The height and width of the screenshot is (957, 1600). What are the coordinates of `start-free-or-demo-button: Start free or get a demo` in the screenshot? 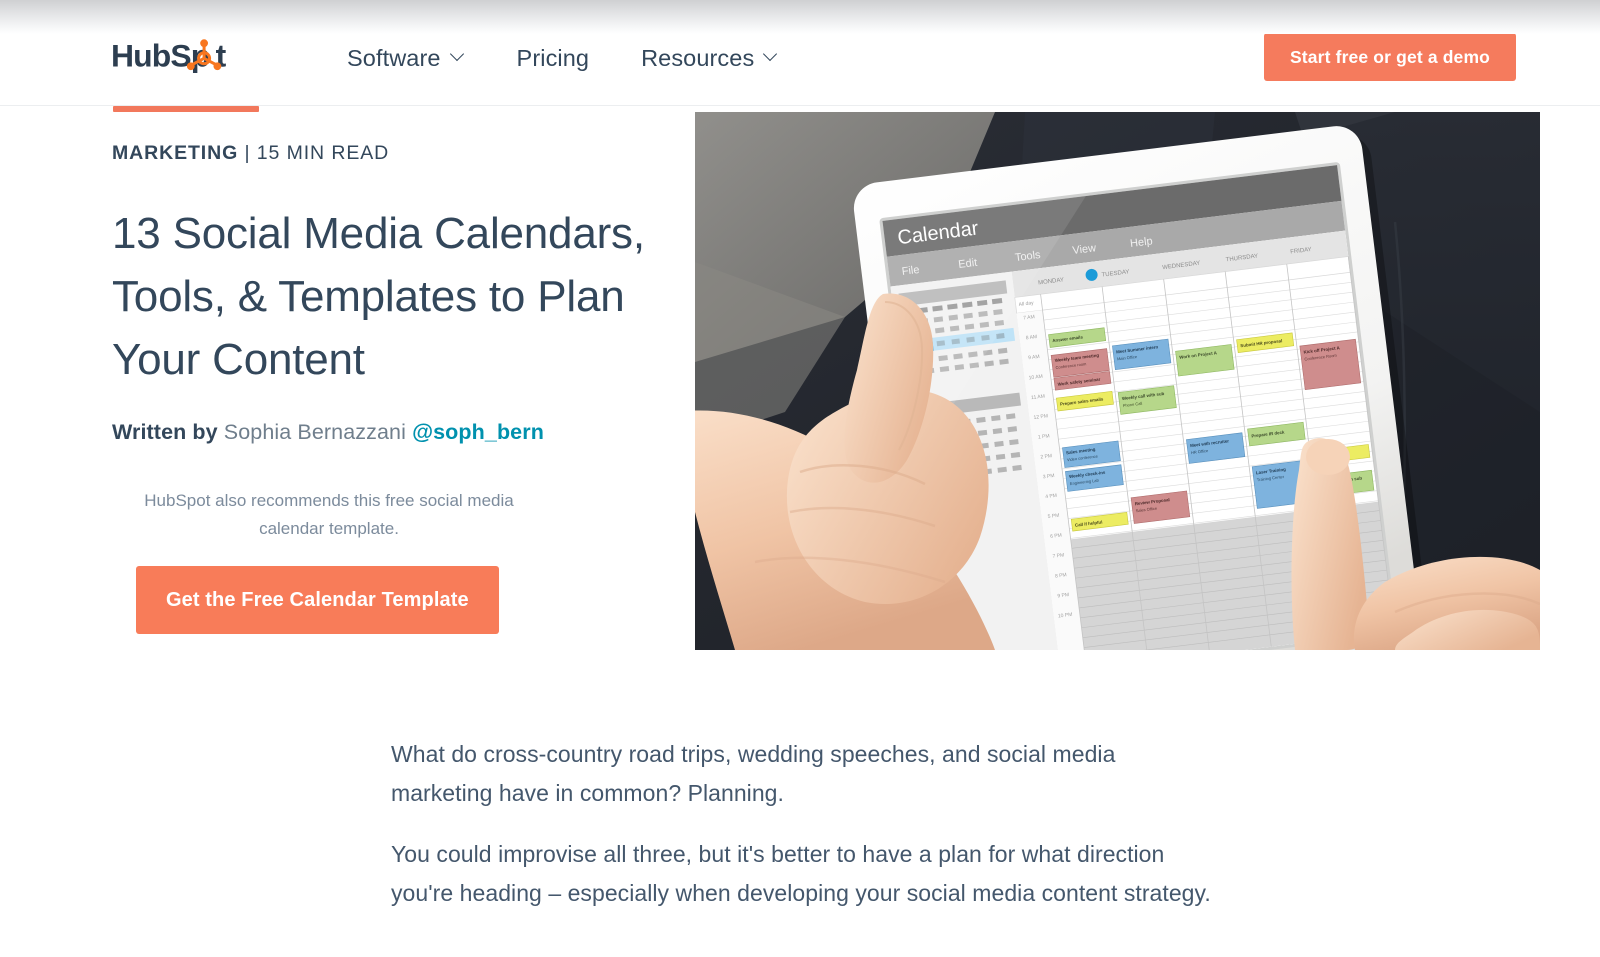 It's located at (1389, 57).